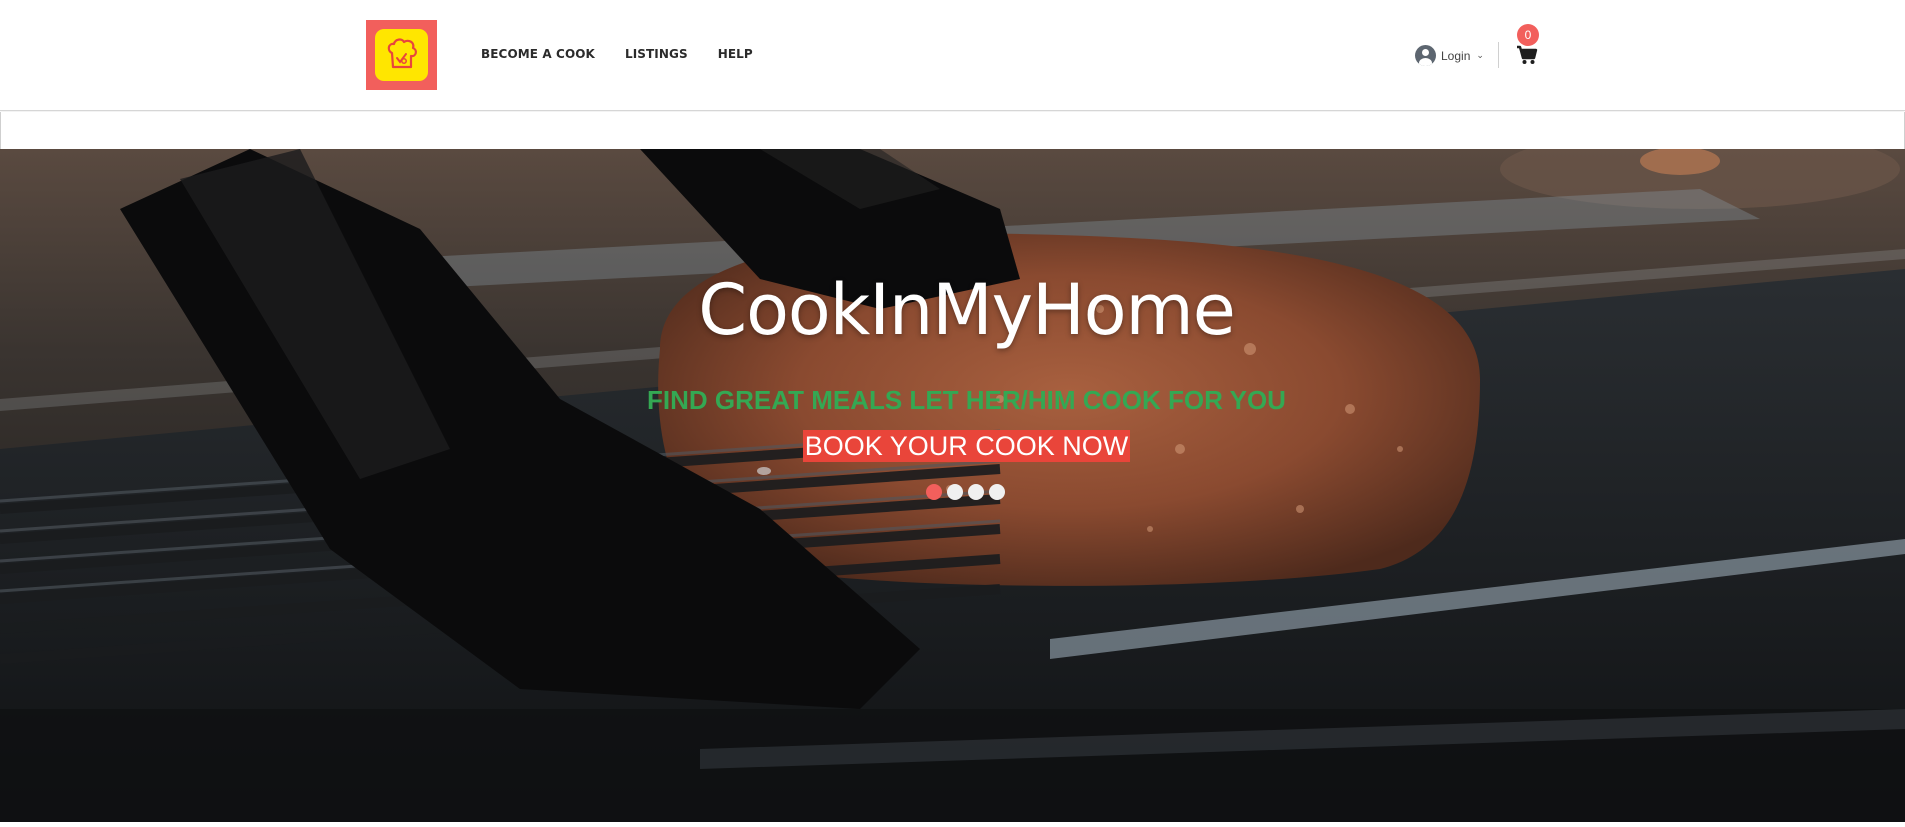  I want to click on login-menu: Login ⌄, so click(1449, 55).